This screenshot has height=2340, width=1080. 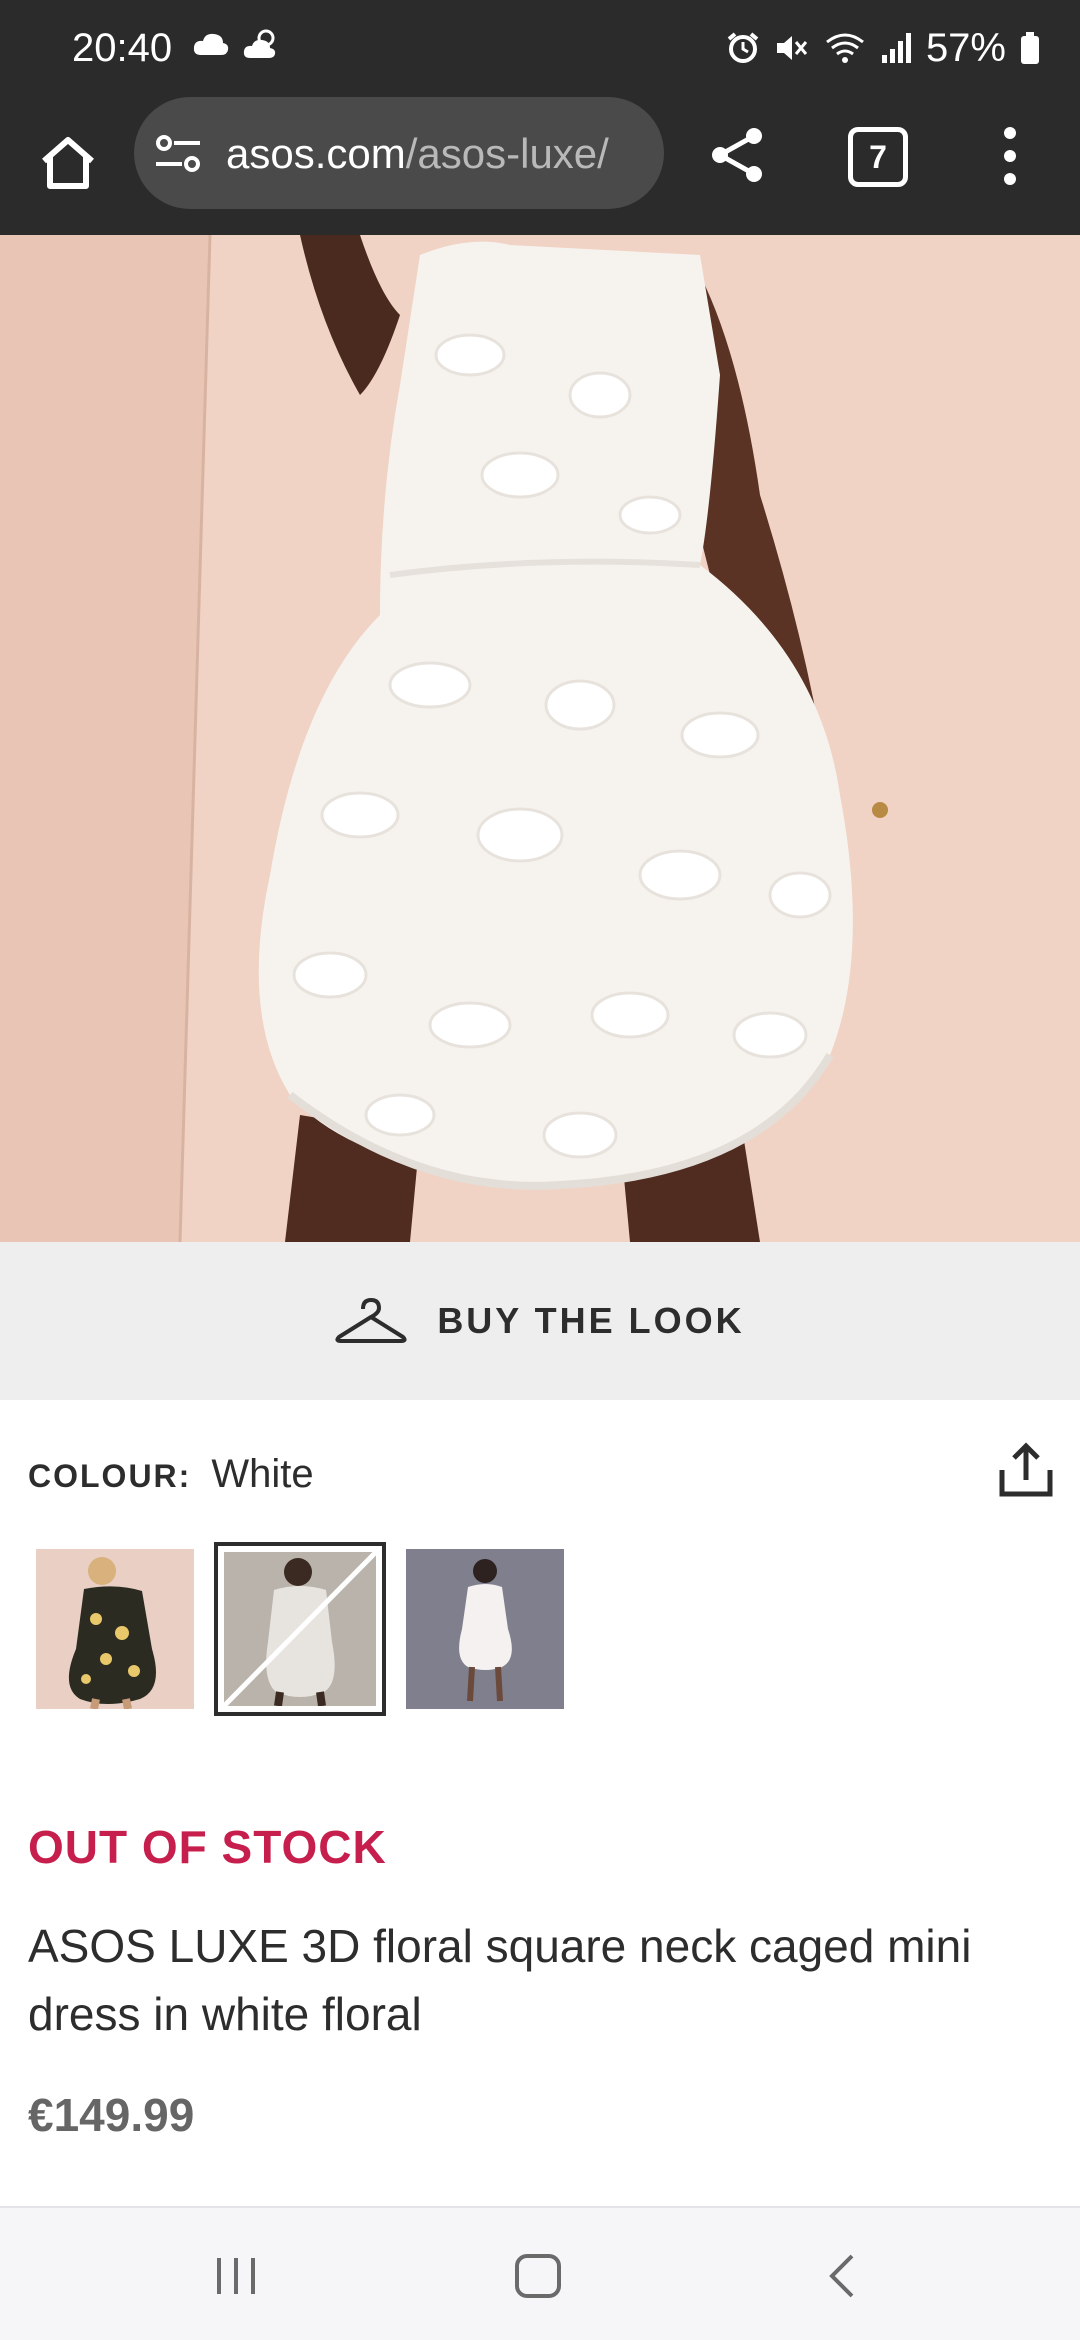 What do you see at coordinates (237, 44) in the screenshot?
I see `status-left-icons` at bounding box center [237, 44].